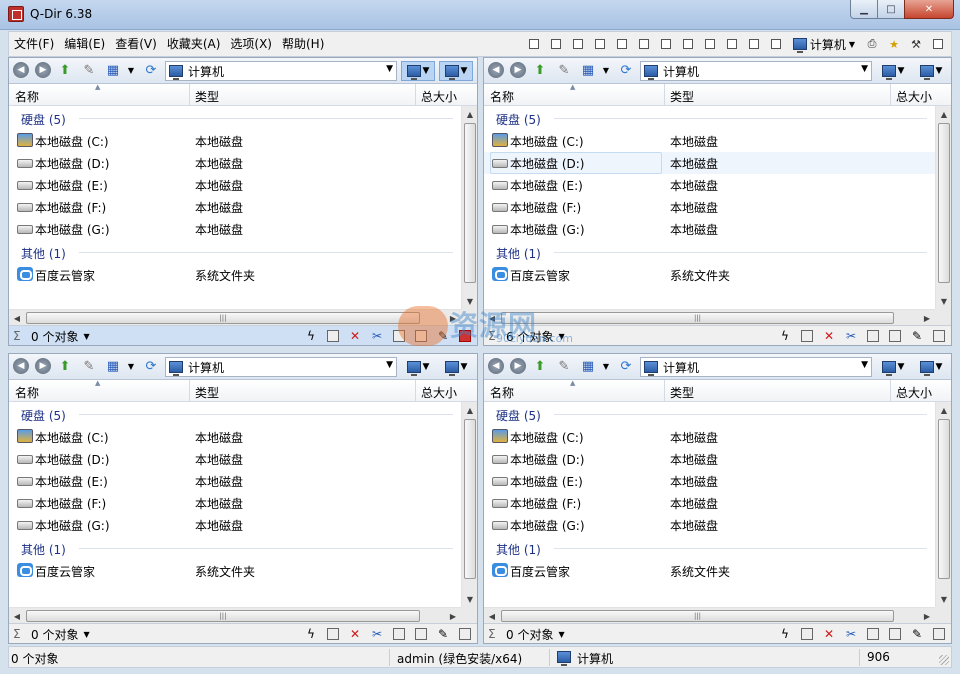 The width and height of the screenshot is (960, 674). What do you see at coordinates (709, 481) in the screenshot?
I see `list-item: 本地磁盘 (E:) 本地磁盘` at bounding box center [709, 481].